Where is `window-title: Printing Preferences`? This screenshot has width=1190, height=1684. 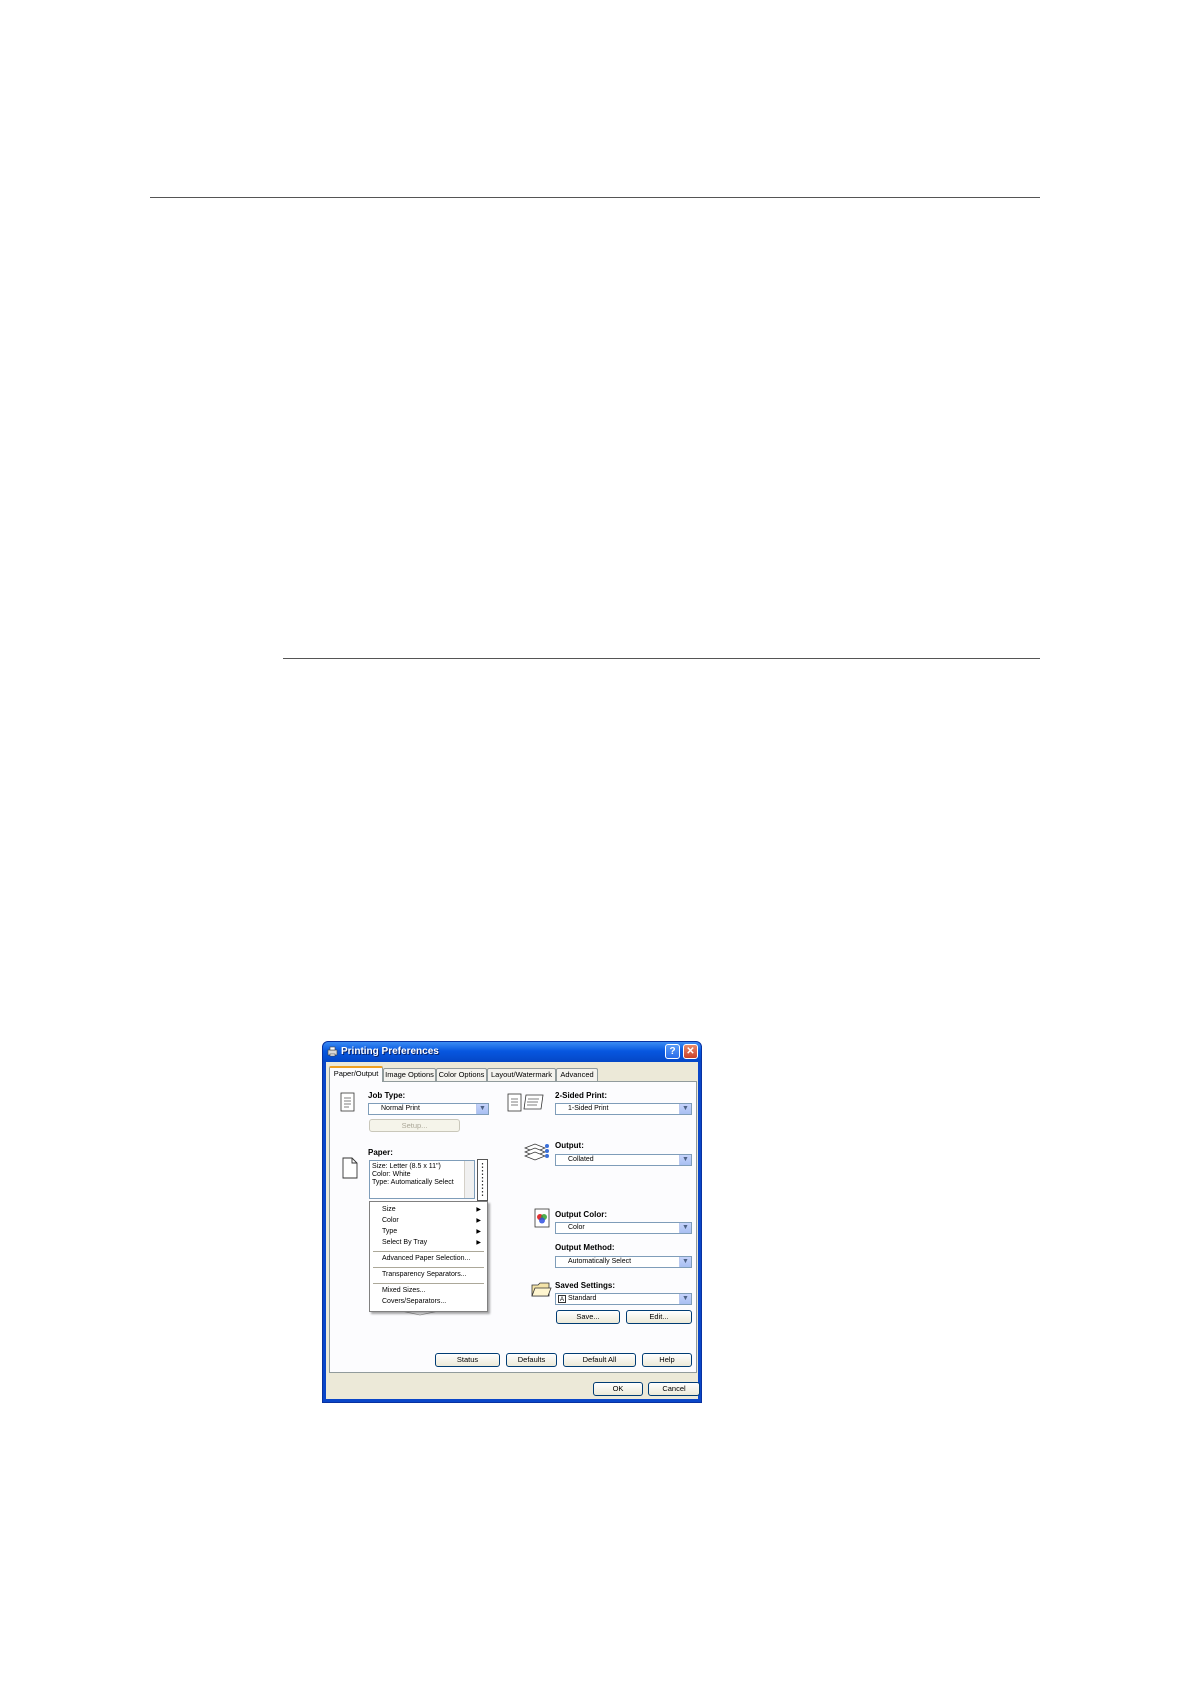
window-title: Printing Preferences is located at coordinates (390, 1051).